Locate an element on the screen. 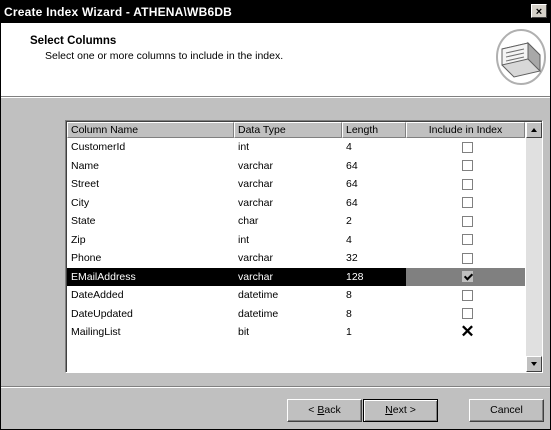  back-prefix: < is located at coordinates (313, 410).